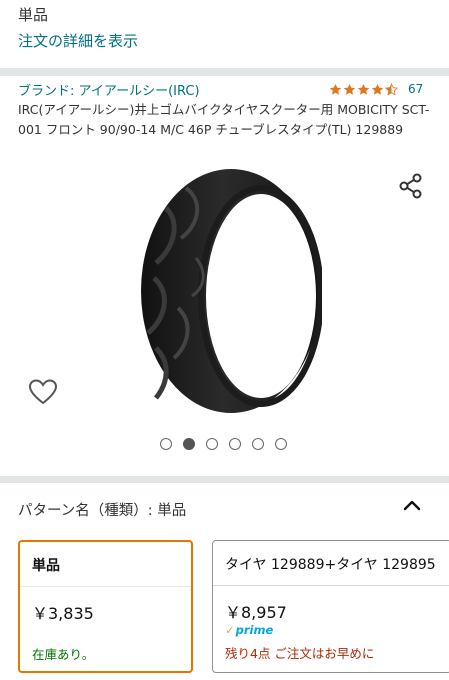 Image resolution: width=449 pixels, height=680 pixels. What do you see at coordinates (63, 613) in the screenshot?
I see `option-price: ￥3,835` at bounding box center [63, 613].